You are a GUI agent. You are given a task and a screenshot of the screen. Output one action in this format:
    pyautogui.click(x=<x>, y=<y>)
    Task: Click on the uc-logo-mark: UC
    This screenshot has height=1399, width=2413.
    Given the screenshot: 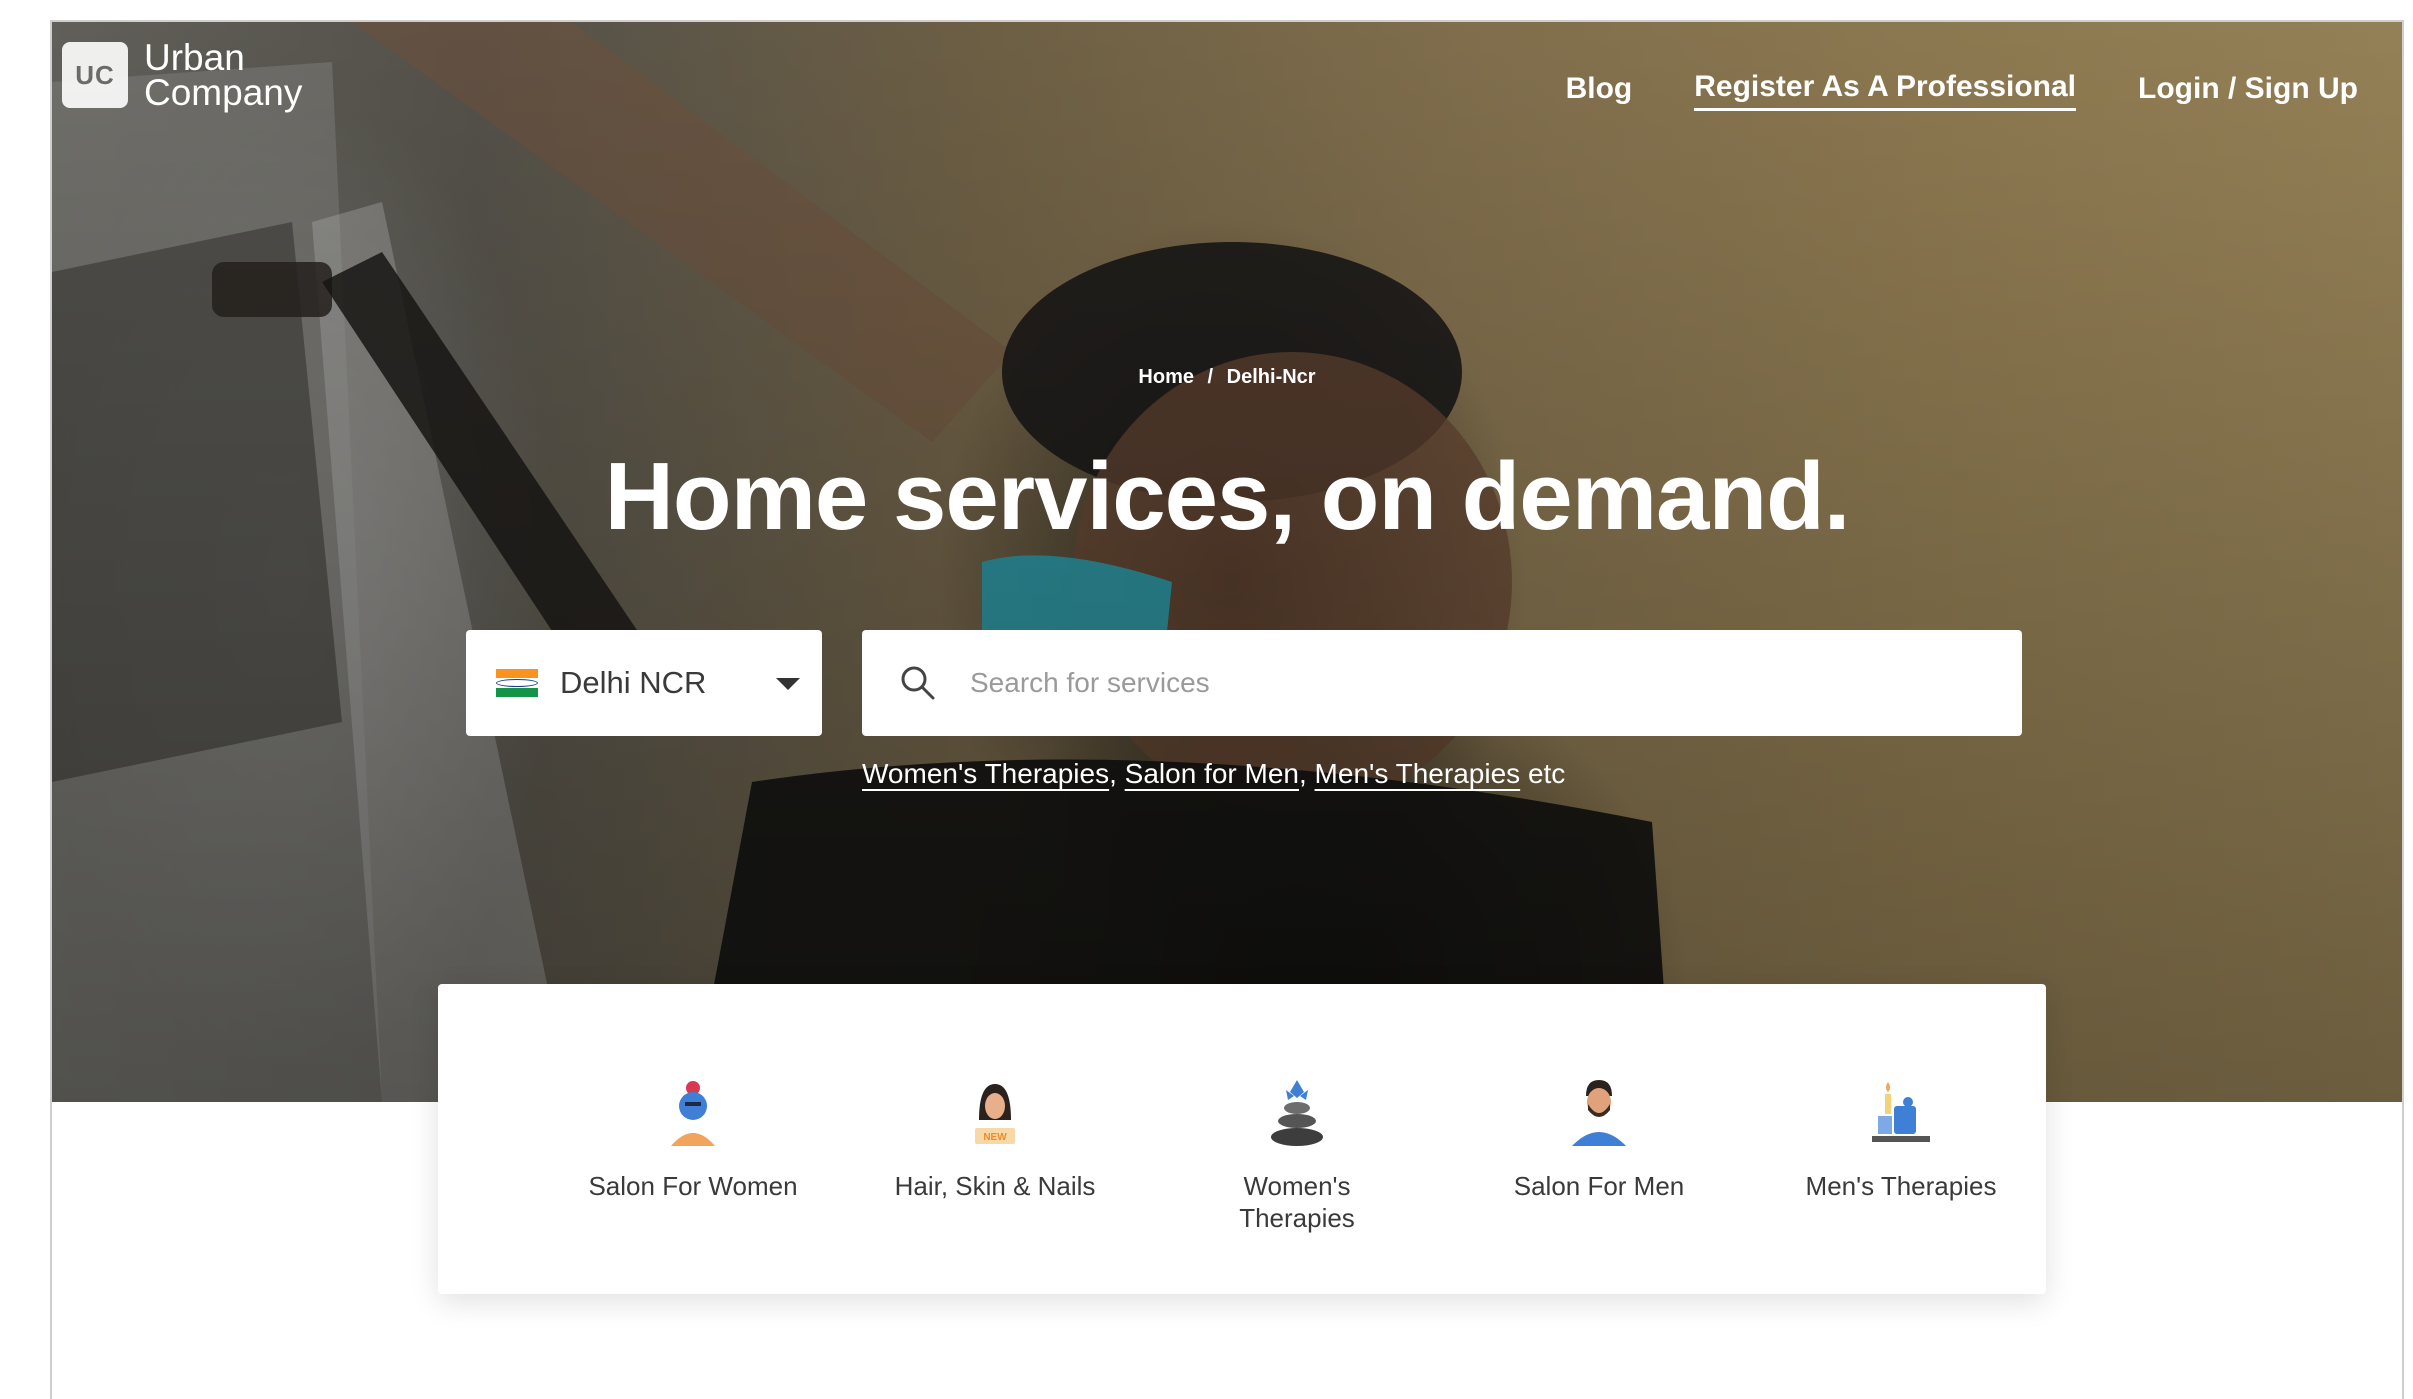 What is the action you would take?
    pyautogui.click(x=95, y=75)
    